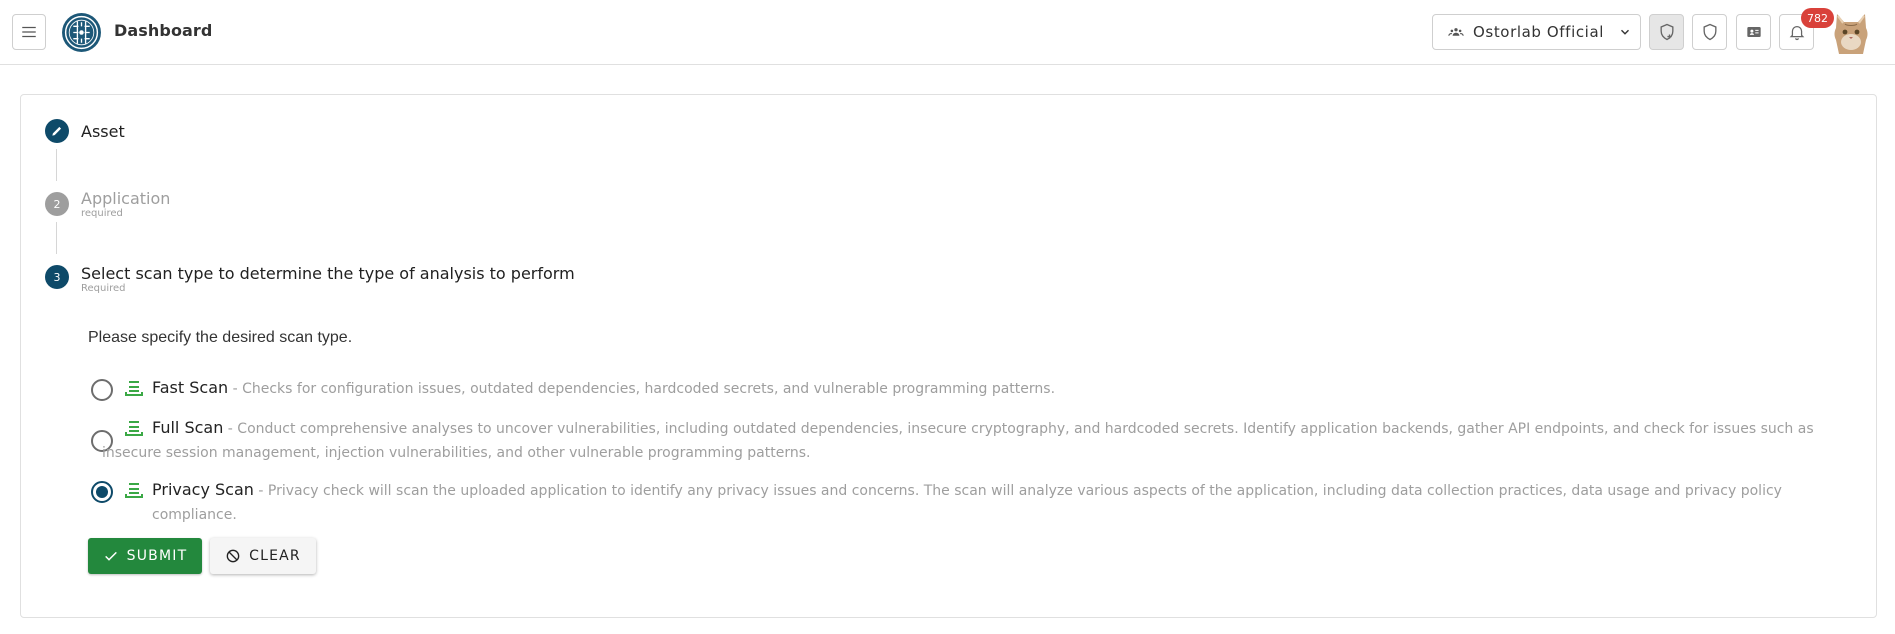  Describe the element at coordinates (233, 556) in the screenshot. I see `block-icon` at that location.